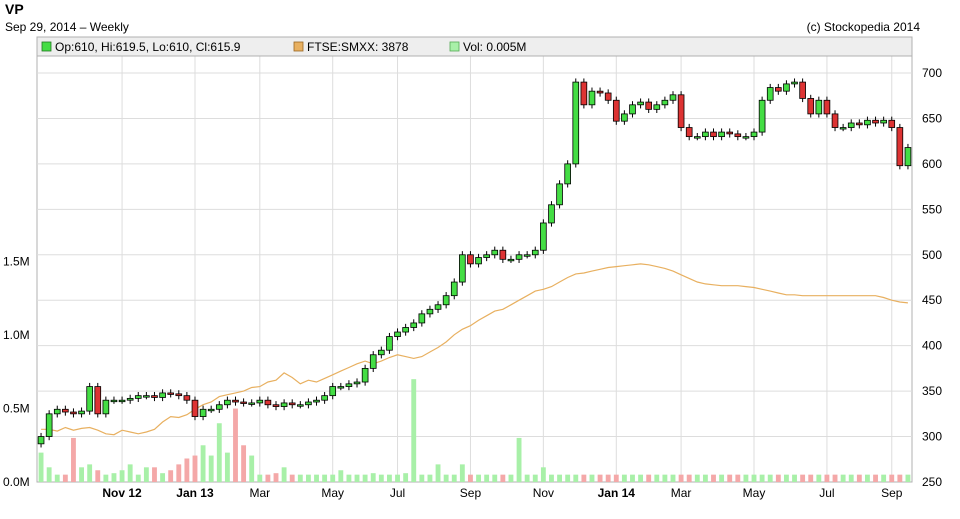  Describe the element at coordinates (16, 372) in the screenshot. I see `volume-axis: 1.5M 1.0M 0.5M 0.0M` at that location.